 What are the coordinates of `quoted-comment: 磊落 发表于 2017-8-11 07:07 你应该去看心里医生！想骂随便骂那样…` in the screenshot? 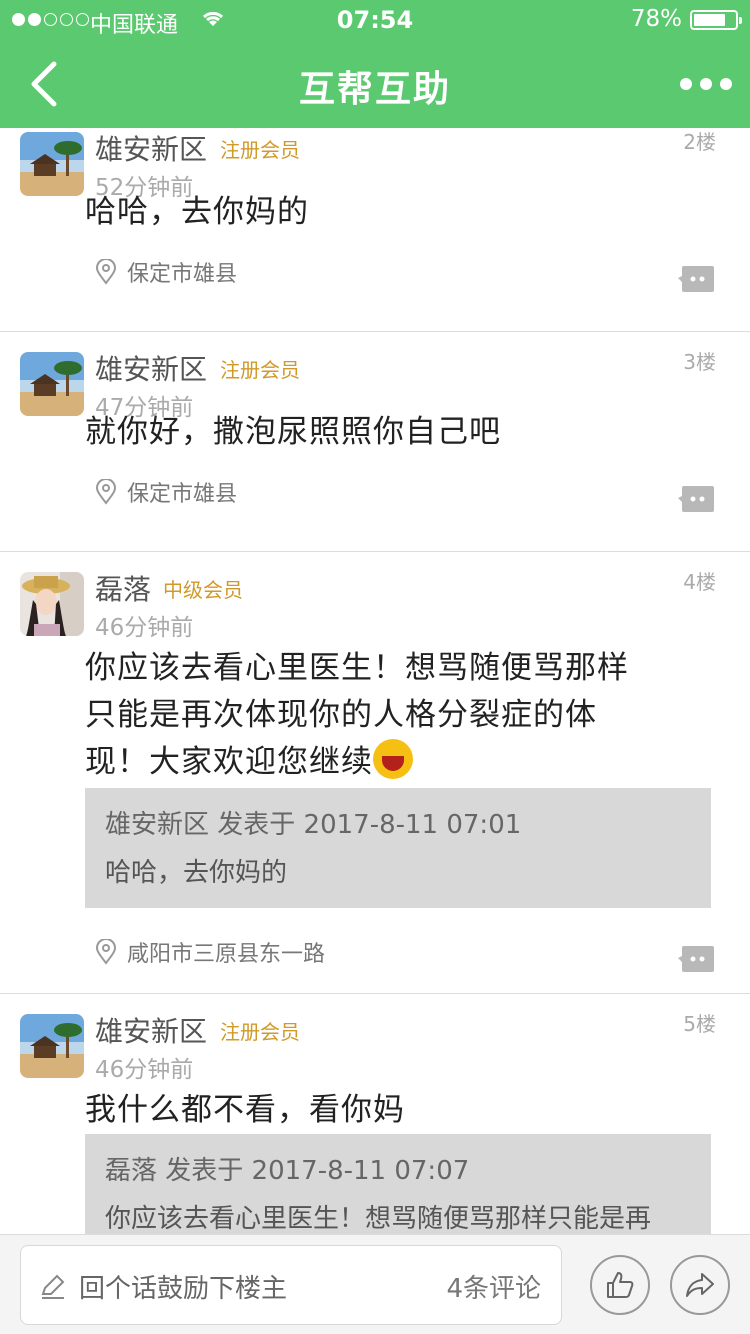 It's located at (398, 1184).